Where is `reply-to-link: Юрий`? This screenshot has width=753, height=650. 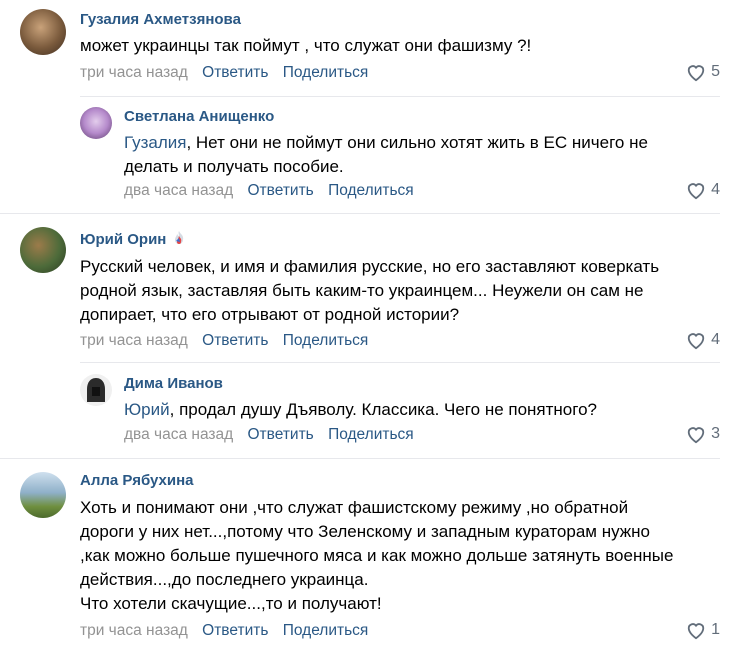 reply-to-link: Юрий is located at coordinates (147, 409).